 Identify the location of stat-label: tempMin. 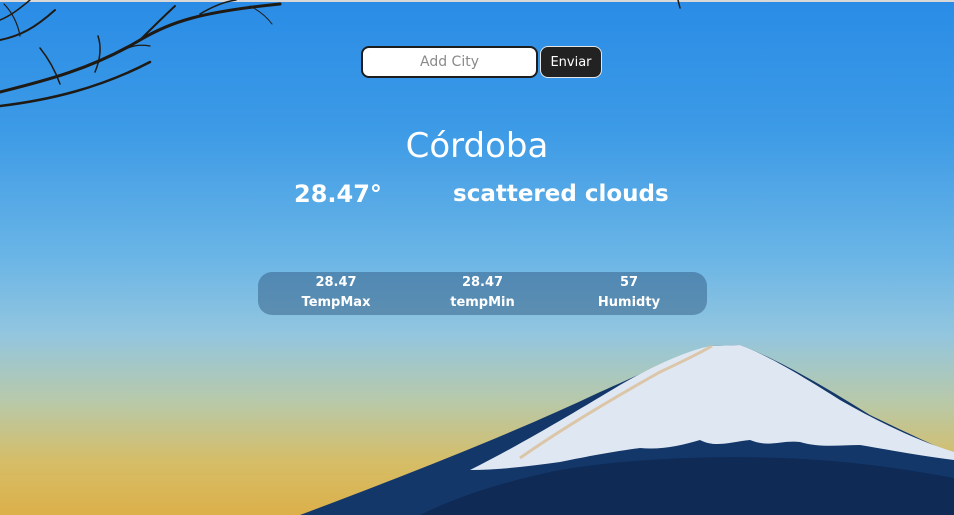
(482, 302).